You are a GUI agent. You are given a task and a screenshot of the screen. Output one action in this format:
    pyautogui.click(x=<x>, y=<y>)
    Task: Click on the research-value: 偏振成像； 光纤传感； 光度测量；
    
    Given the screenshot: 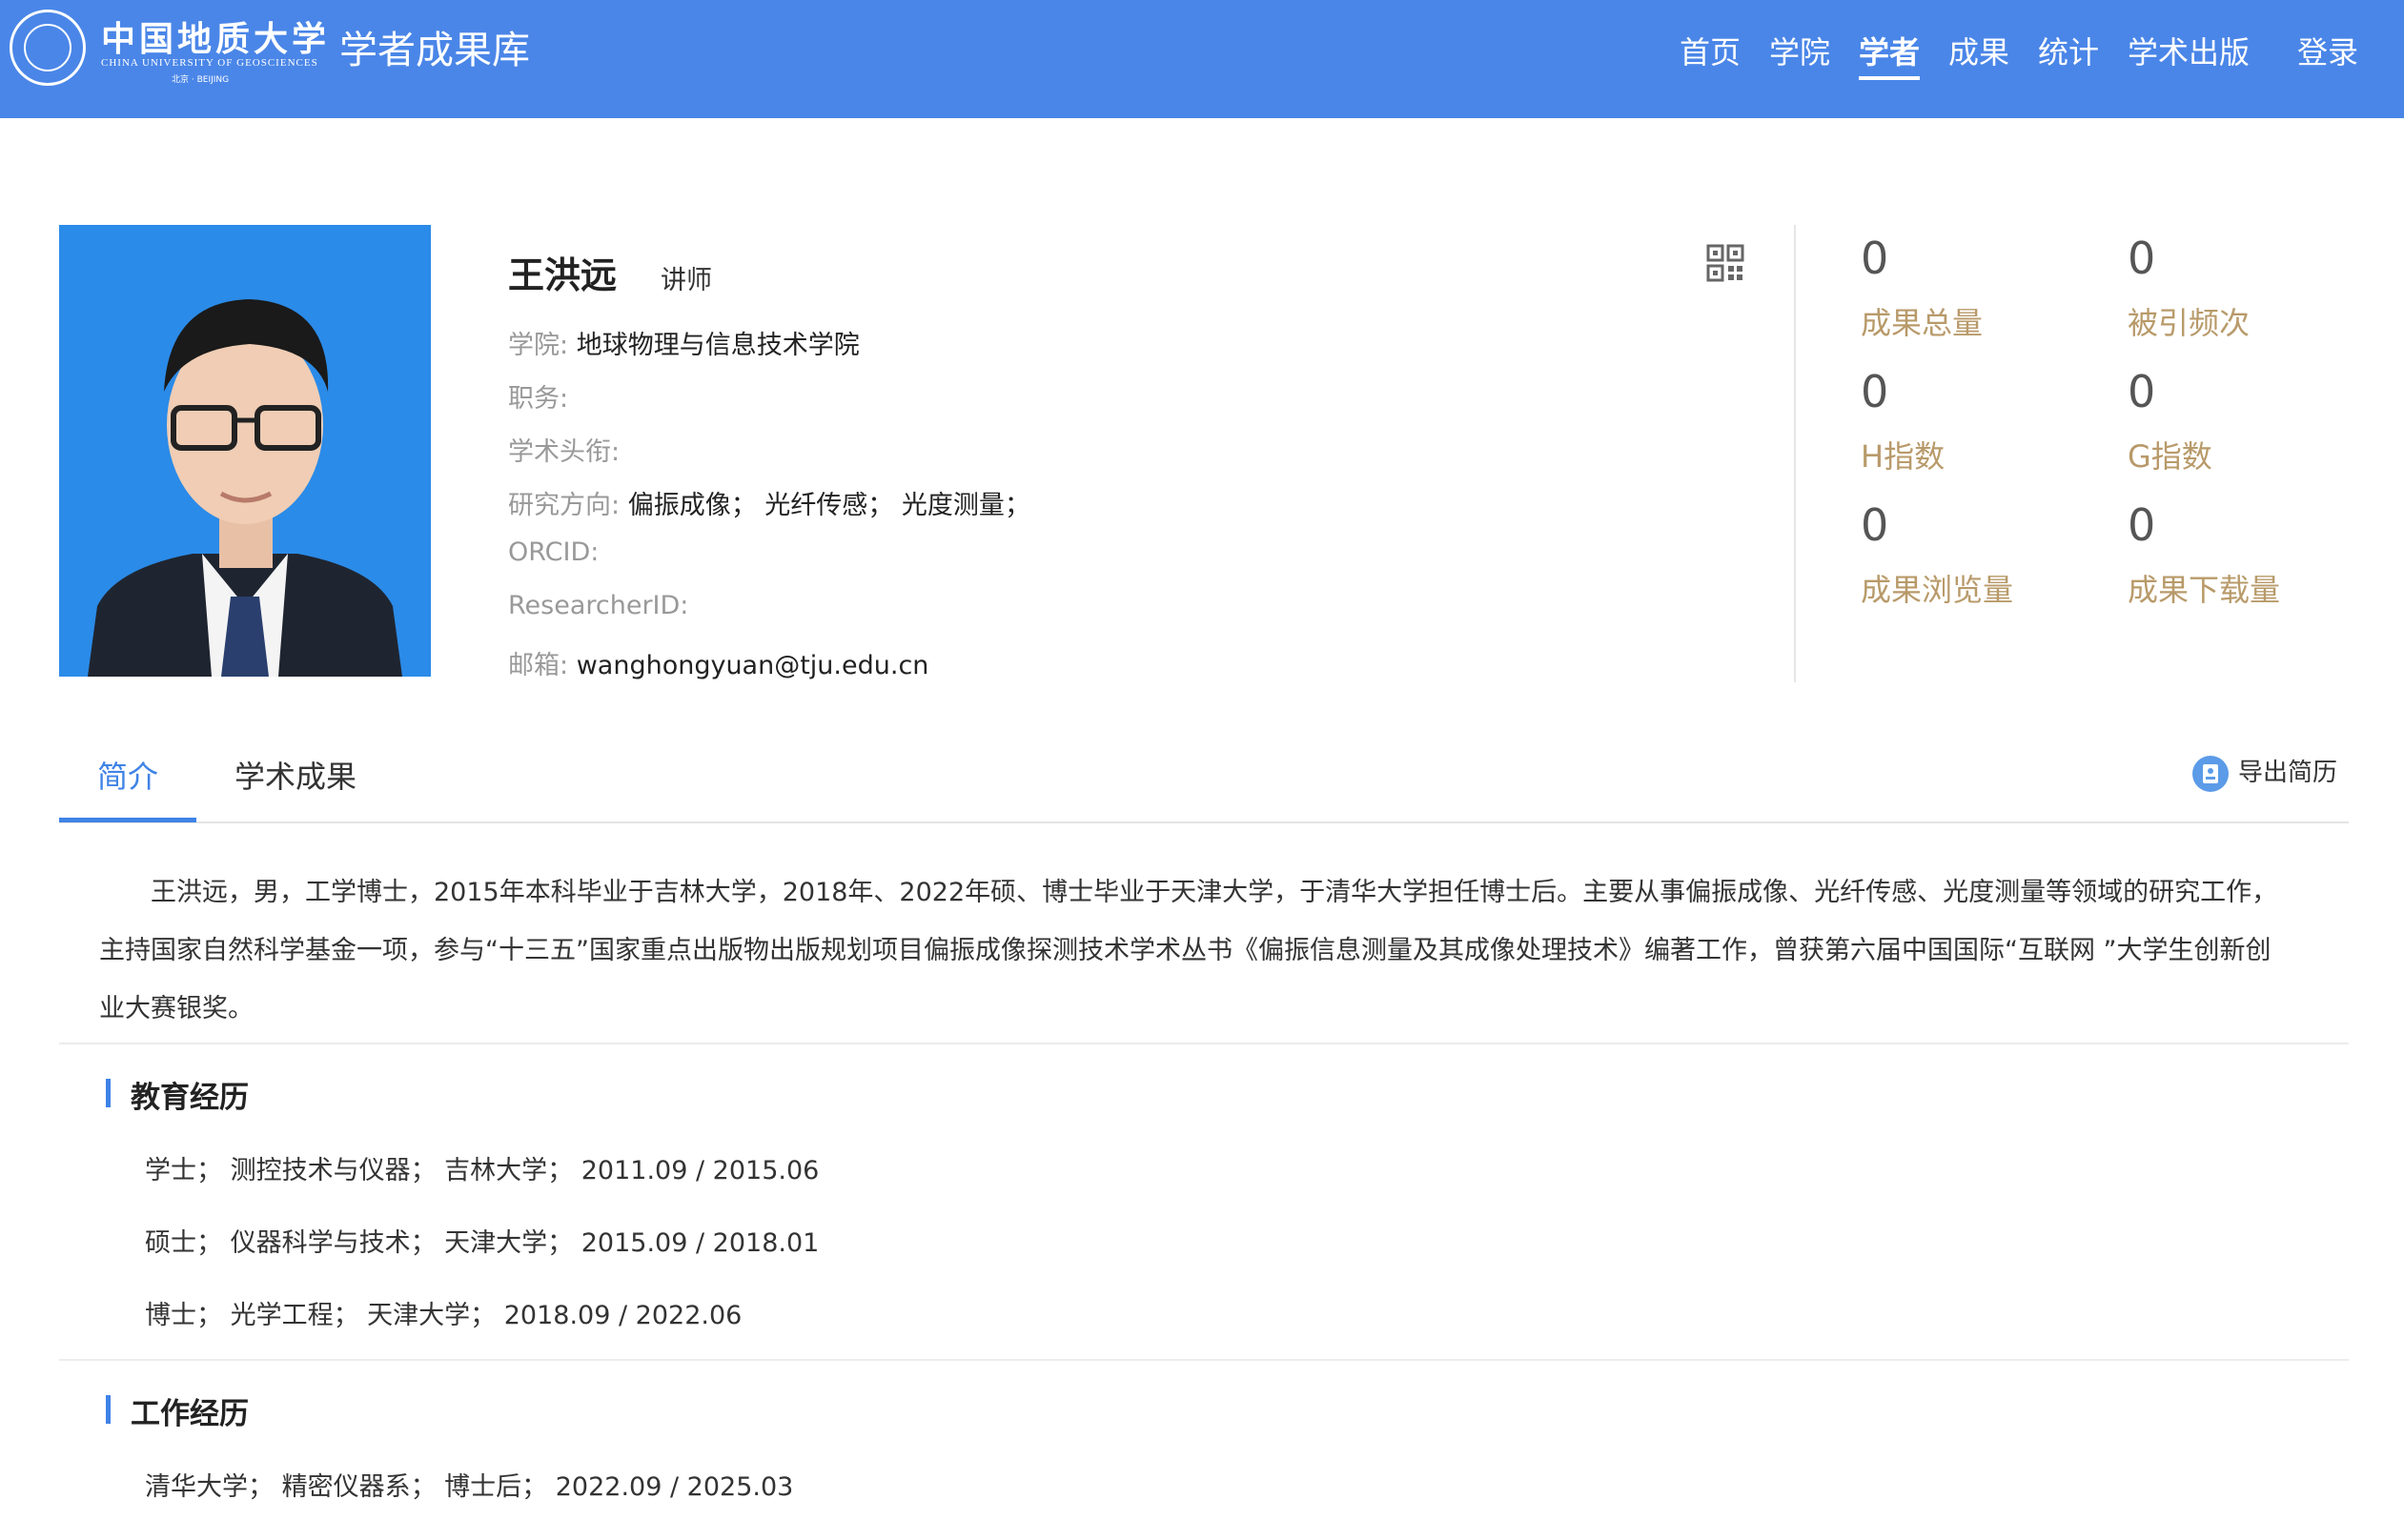 What is the action you would take?
    pyautogui.click(x=828, y=505)
    